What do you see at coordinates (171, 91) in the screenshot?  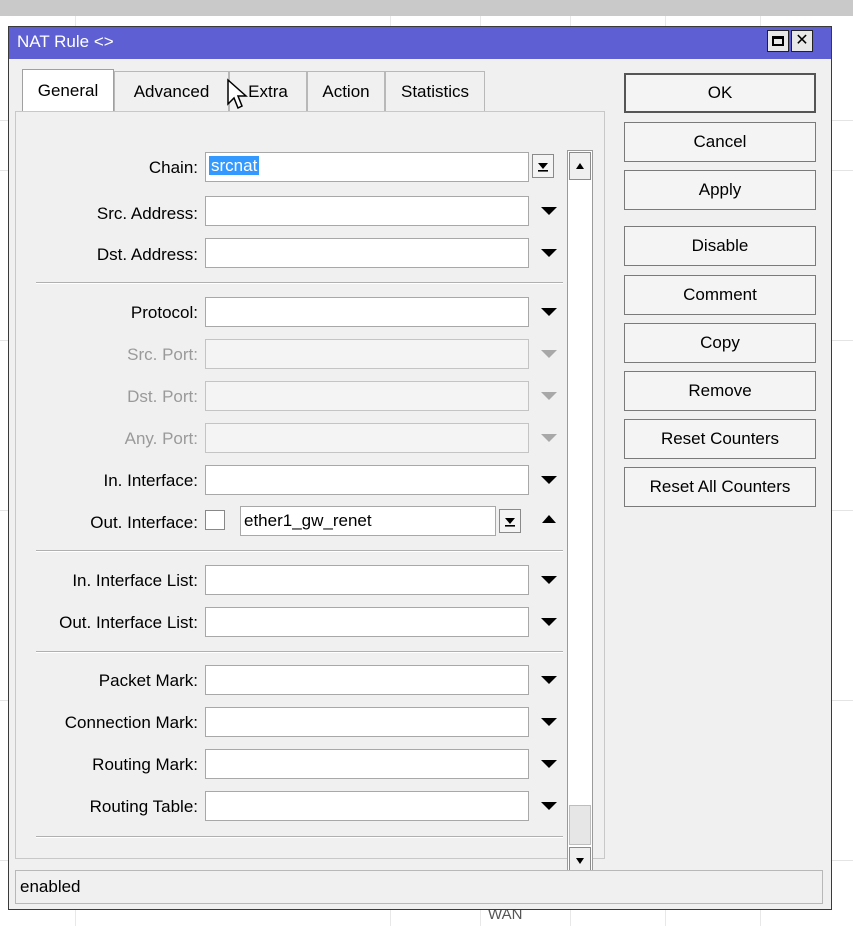 I see `tab-advanced: Advanced` at bounding box center [171, 91].